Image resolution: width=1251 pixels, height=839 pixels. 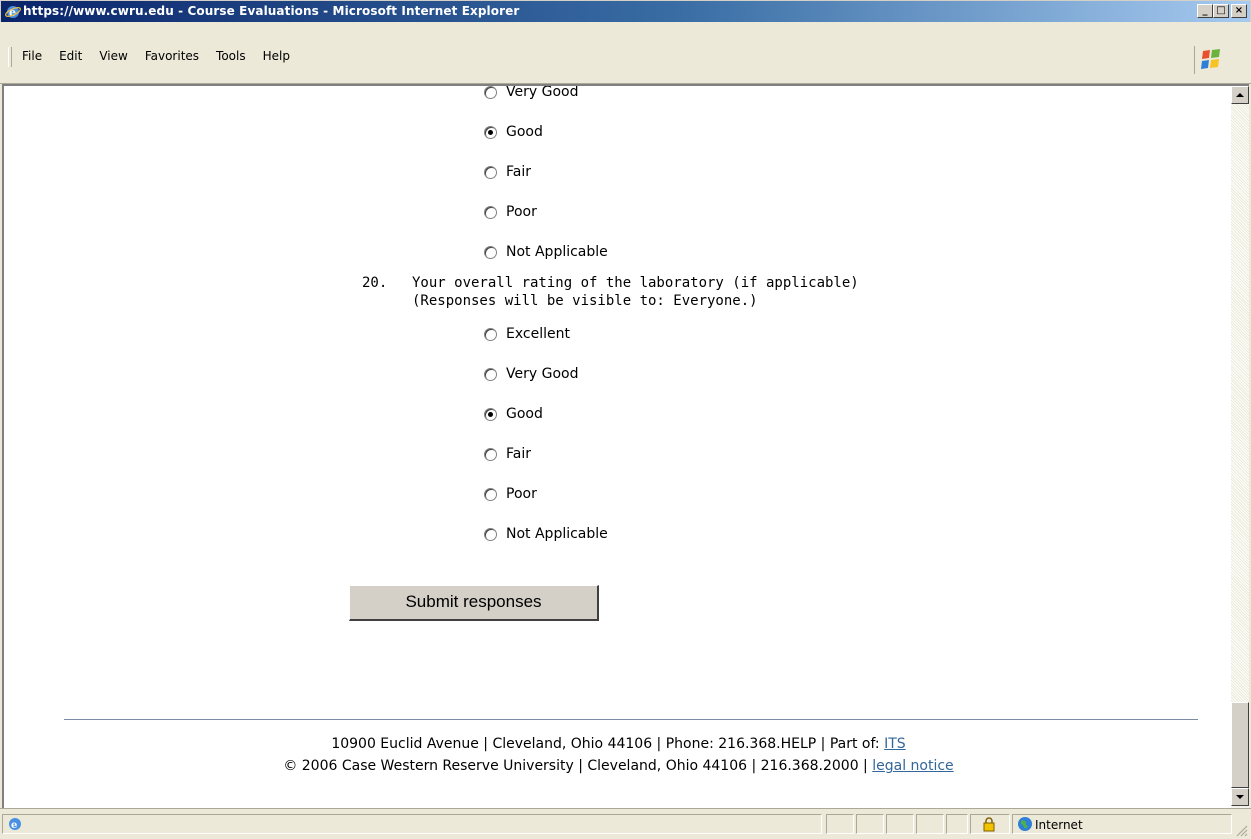 What do you see at coordinates (1059, 825) in the screenshot?
I see `zone-label: Internet` at bounding box center [1059, 825].